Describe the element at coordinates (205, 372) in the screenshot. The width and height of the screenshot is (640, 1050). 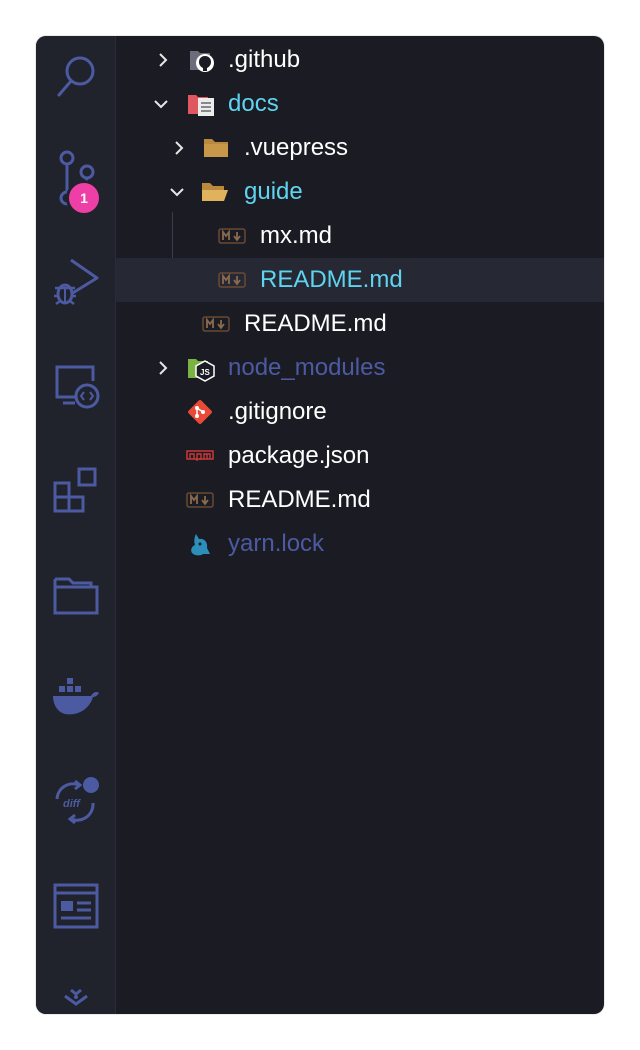
I see `svg-text: JS` at that location.